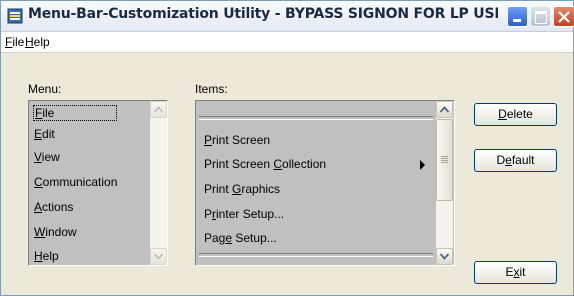 This screenshot has height=296, width=574. I want to click on menu-item-label: Actions, so click(54, 207).